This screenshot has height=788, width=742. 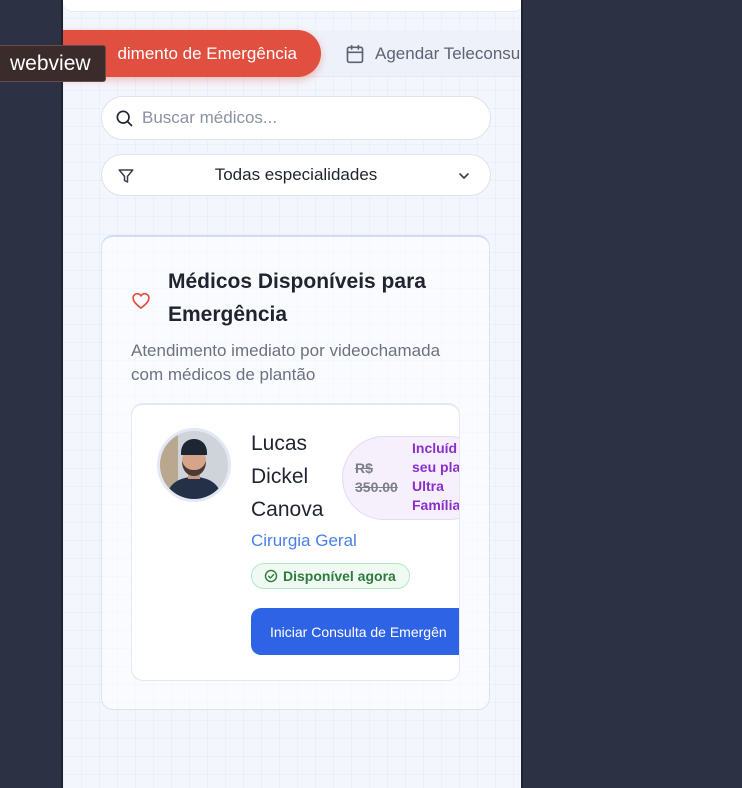 What do you see at coordinates (376, 477) in the screenshot?
I see `original-price: R$ 350.00` at bounding box center [376, 477].